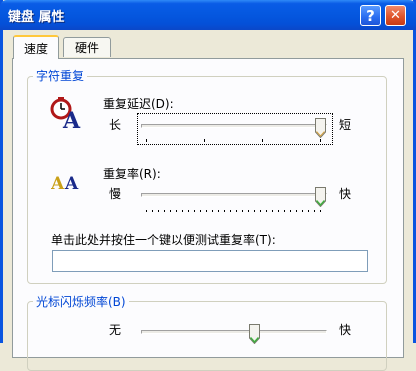 This screenshot has height=371, width=416. I want to click on repeat-rate-min-label: 慢, so click(115, 194).